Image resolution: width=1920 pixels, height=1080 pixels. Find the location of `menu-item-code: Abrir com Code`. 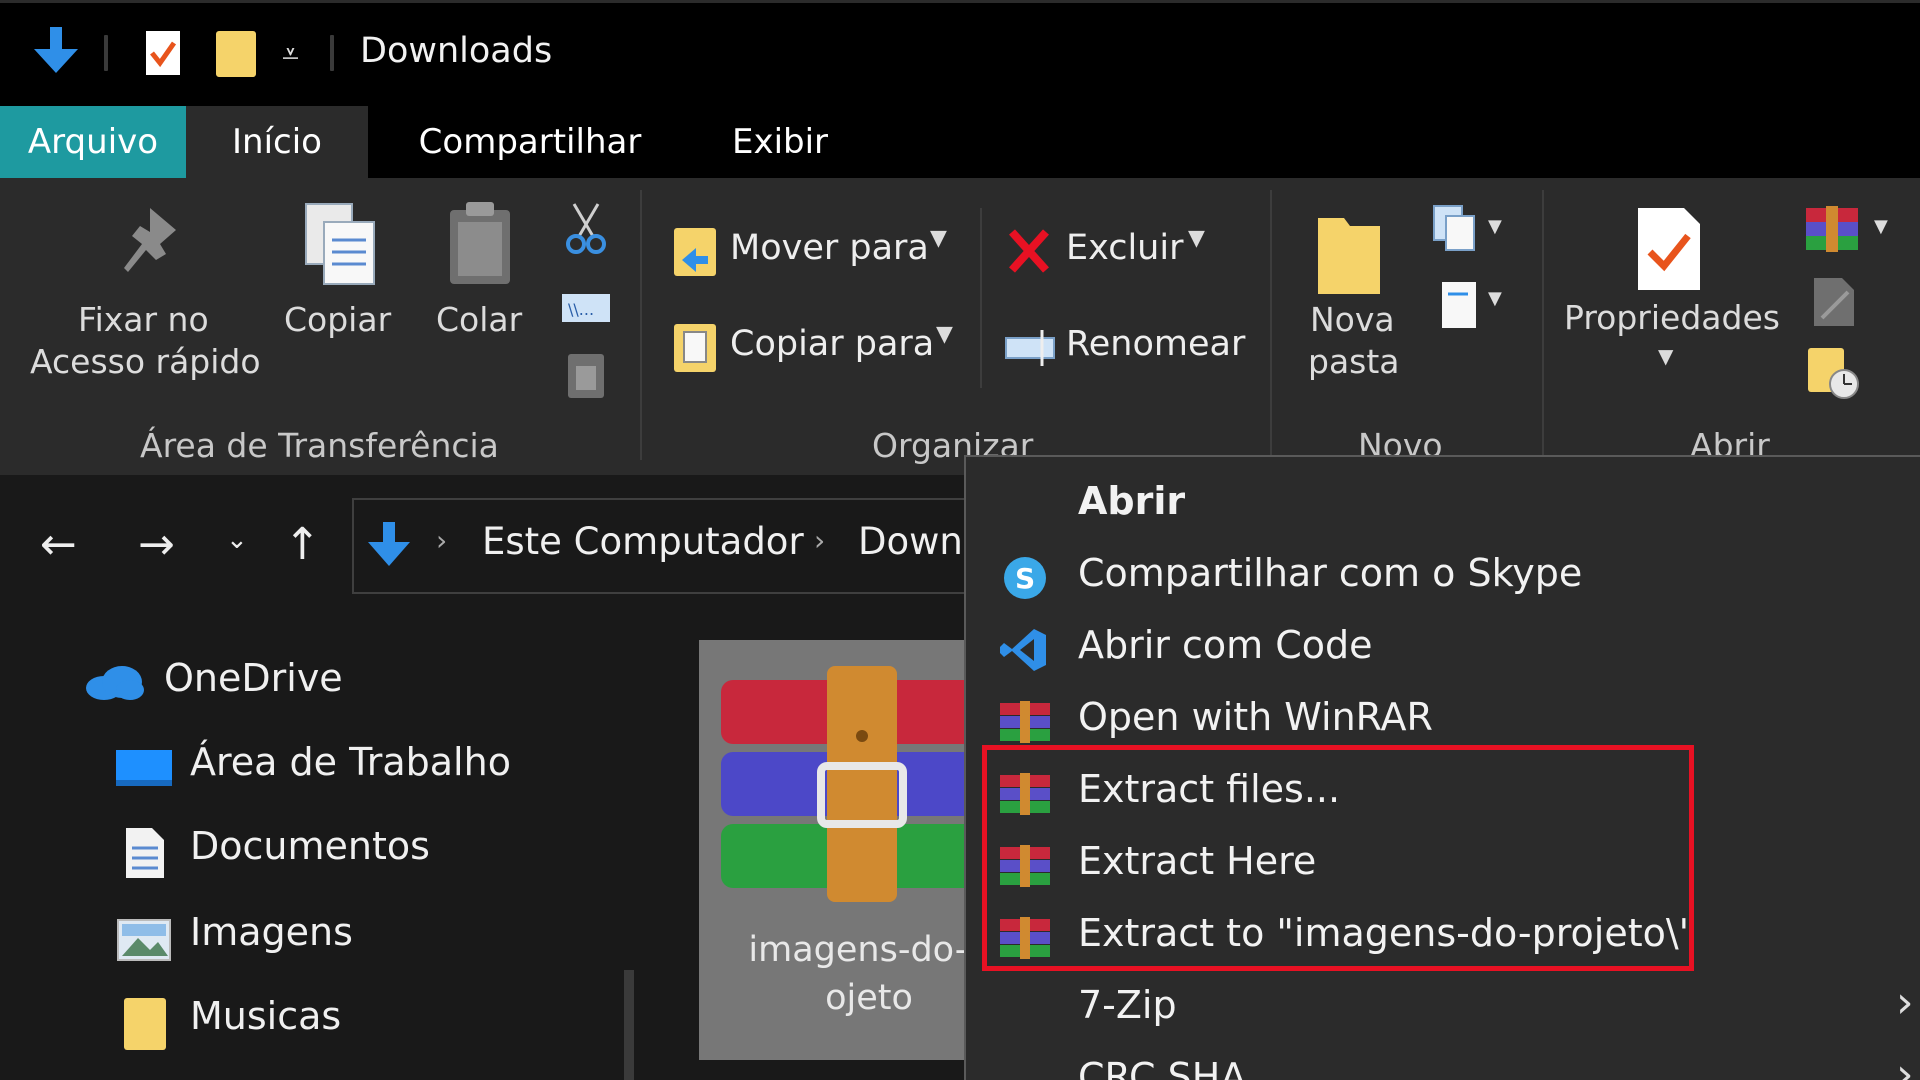

menu-item-code: Abrir com Code is located at coordinates (1443, 649).